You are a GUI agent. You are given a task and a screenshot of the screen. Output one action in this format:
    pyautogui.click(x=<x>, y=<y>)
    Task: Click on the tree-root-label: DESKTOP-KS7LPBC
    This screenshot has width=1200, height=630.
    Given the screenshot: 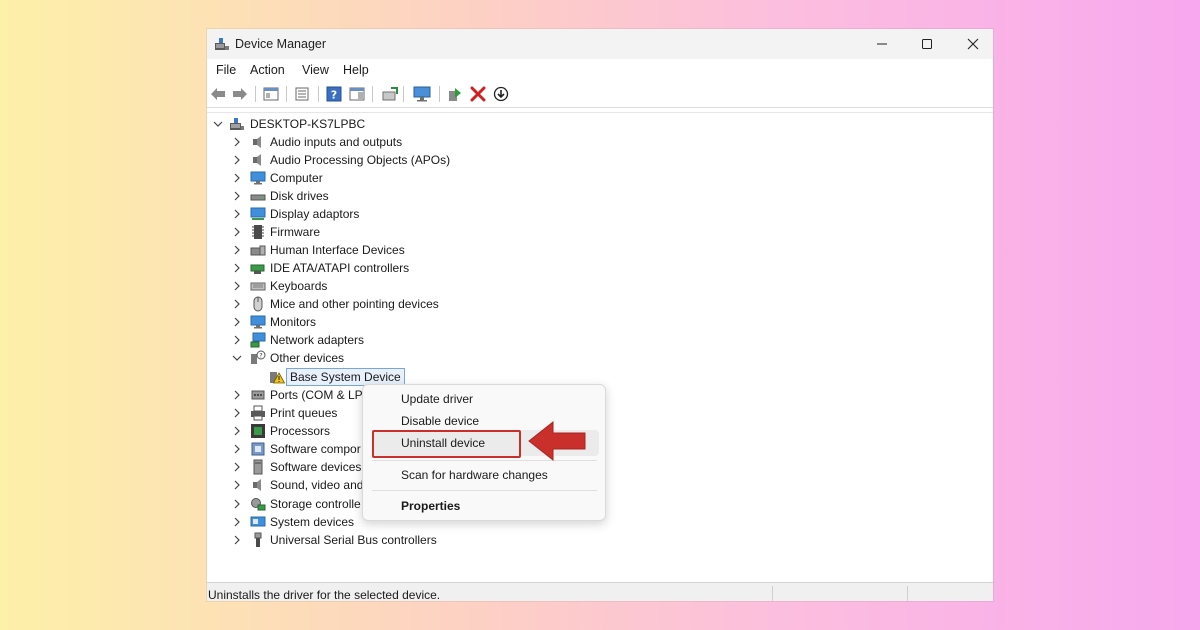 What is the action you would take?
    pyautogui.click(x=308, y=124)
    